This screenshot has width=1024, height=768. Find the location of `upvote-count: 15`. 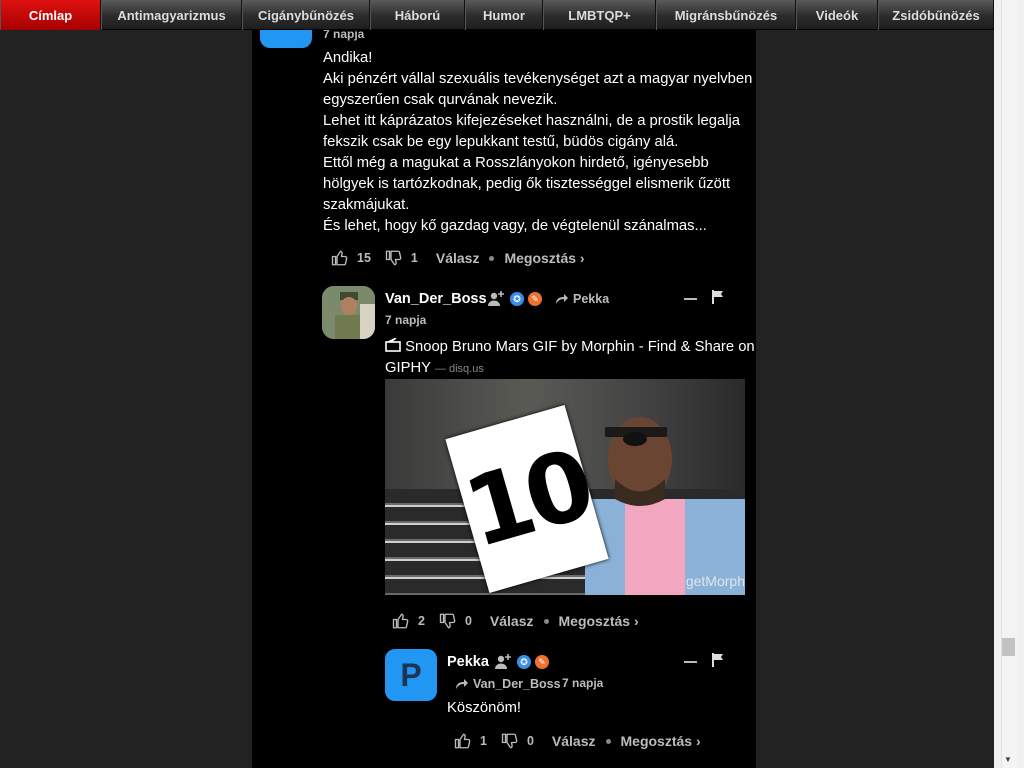

upvote-count: 15 is located at coordinates (364, 258).